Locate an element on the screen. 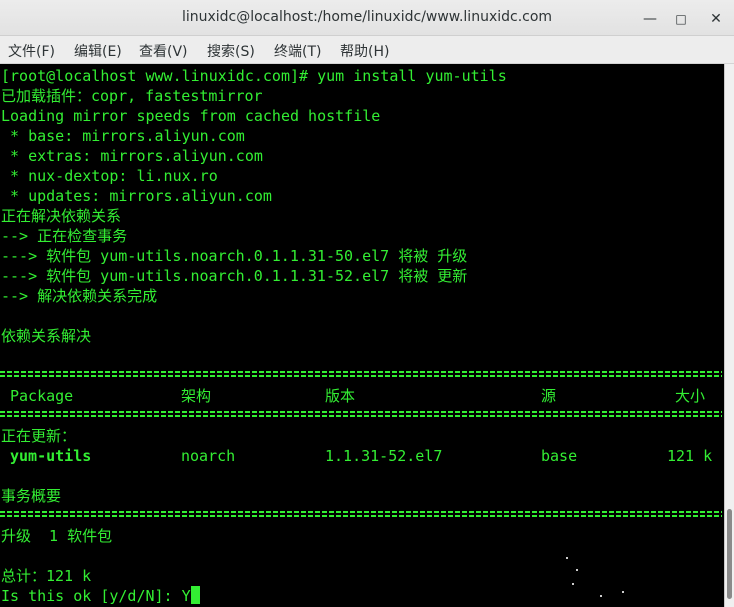 This screenshot has height=607, width=734. section-label: 正在更新： is located at coordinates (39, 436).